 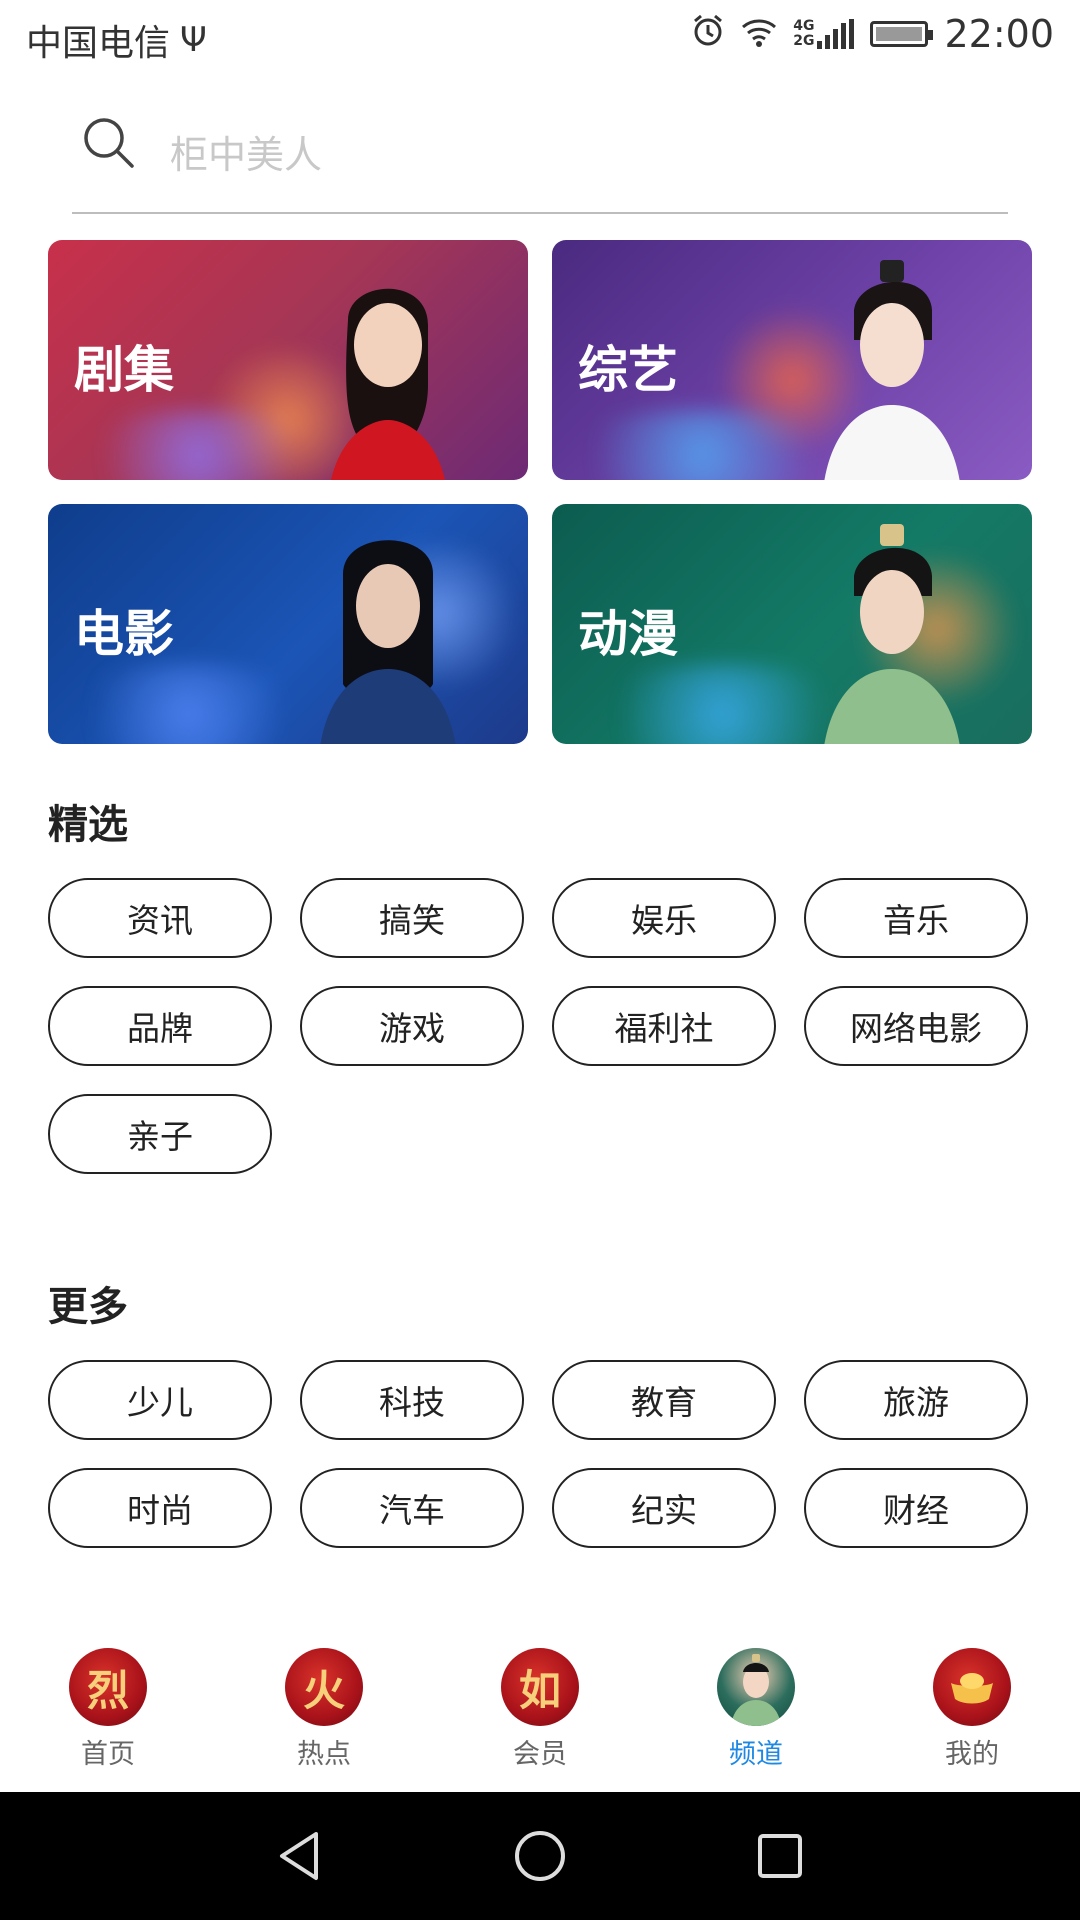 I want to click on fire-icon: 火, so click(x=324, y=1687).